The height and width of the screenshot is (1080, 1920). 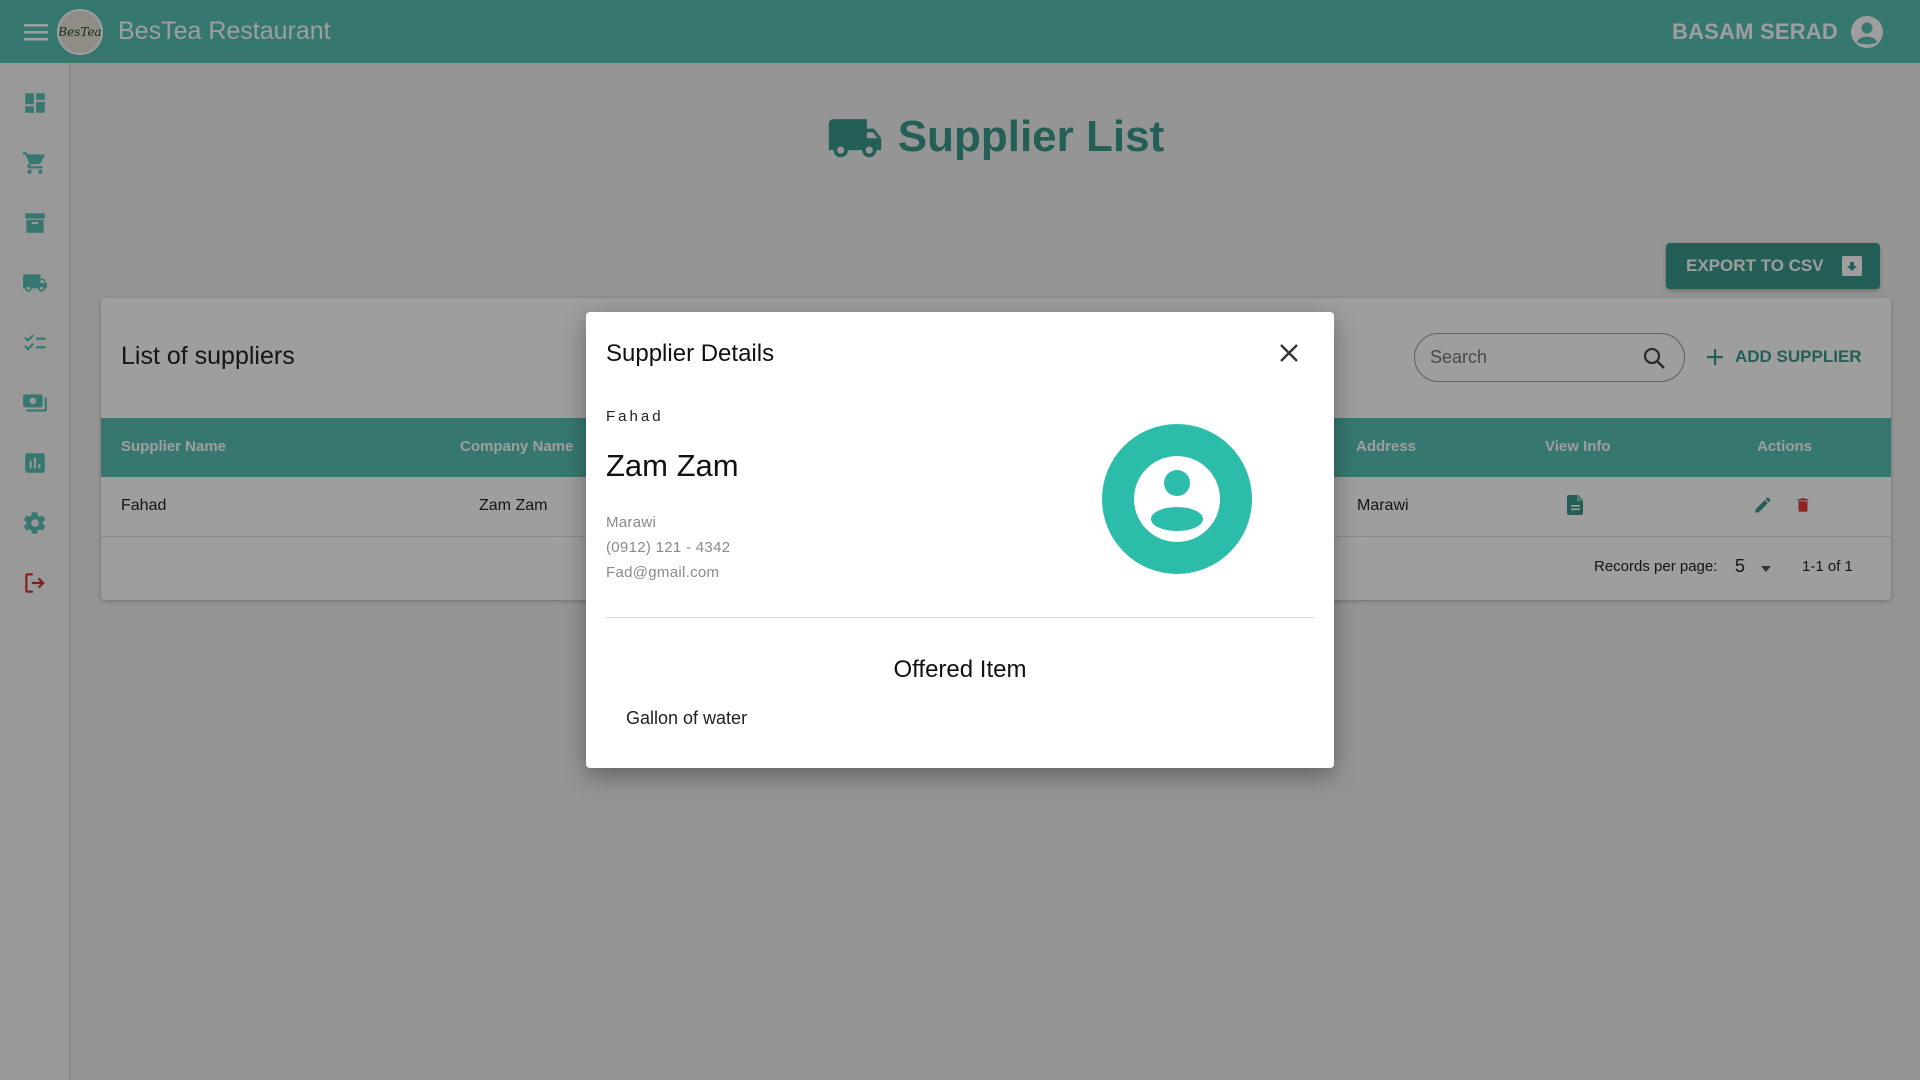 I want to click on close-button, so click(x=1289, y=353).